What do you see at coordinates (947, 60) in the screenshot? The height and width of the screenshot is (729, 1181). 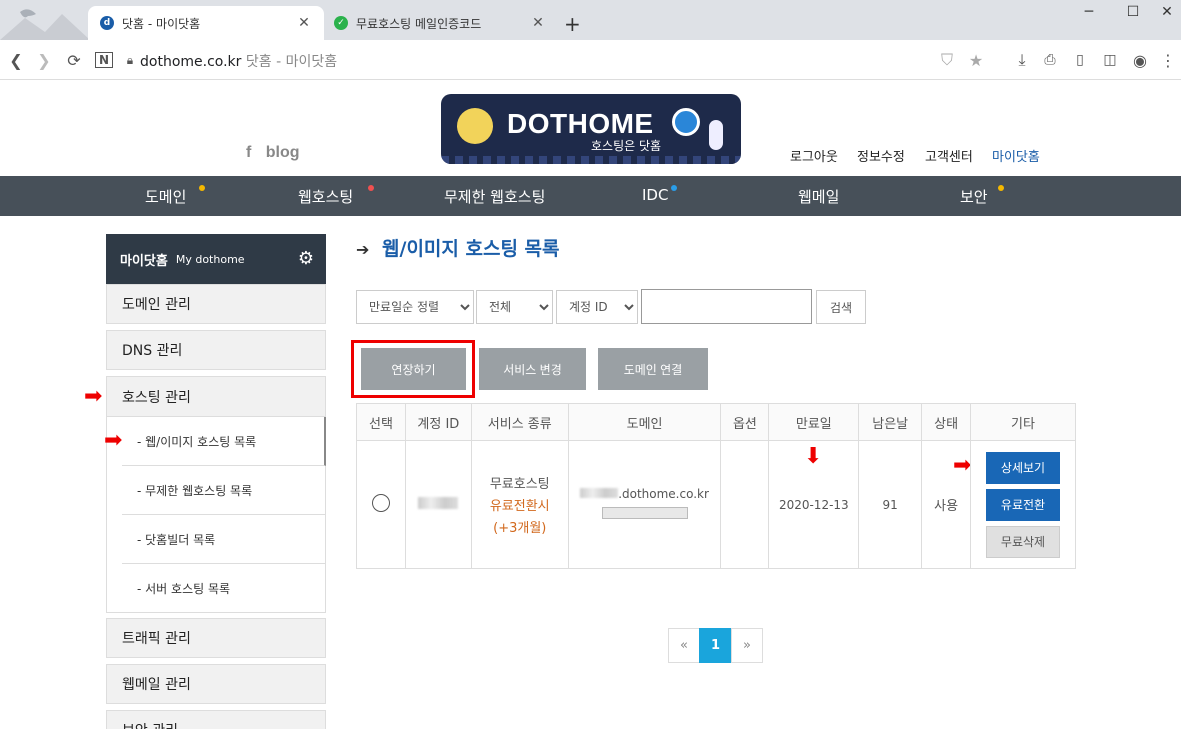 I see `shield-icon: ⛉` at bounding box center [947, 60].